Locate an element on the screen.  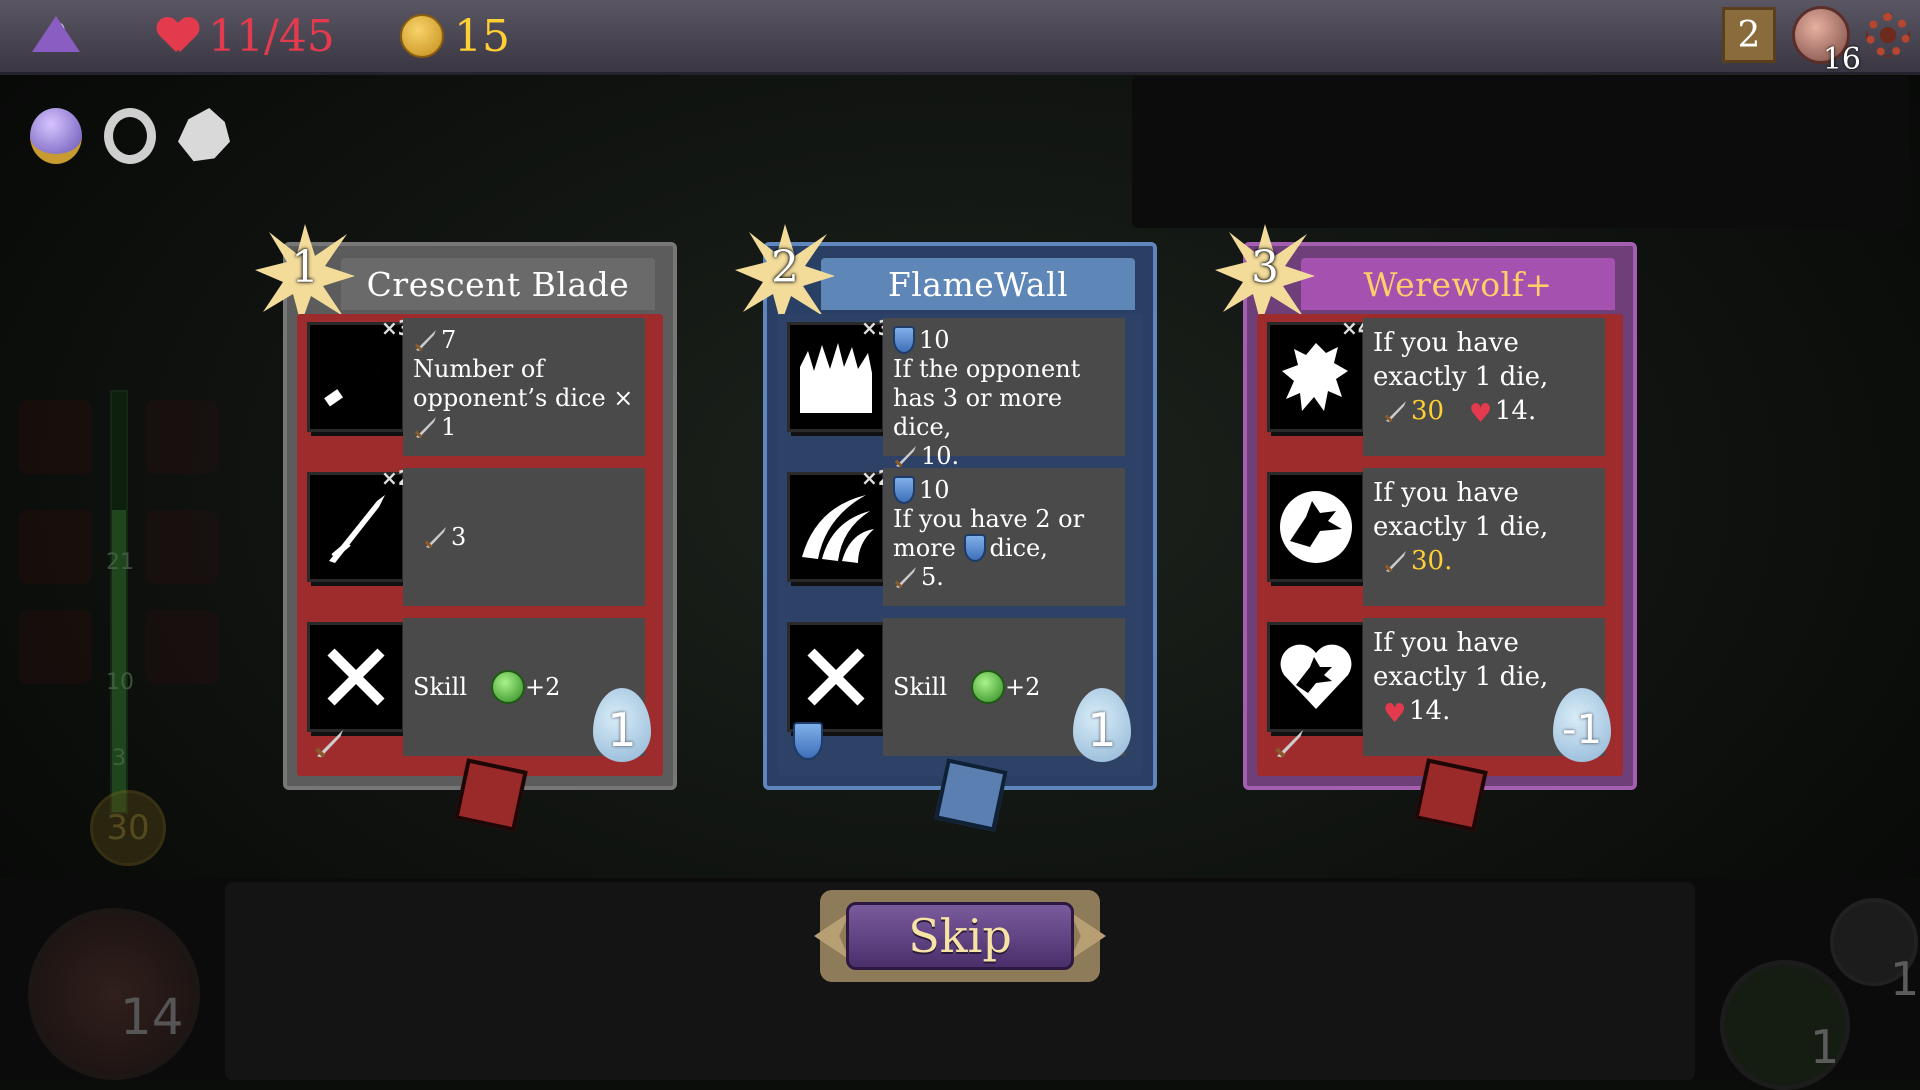
top-right-icons: 2 16 is located at coordinates (1816, 41).